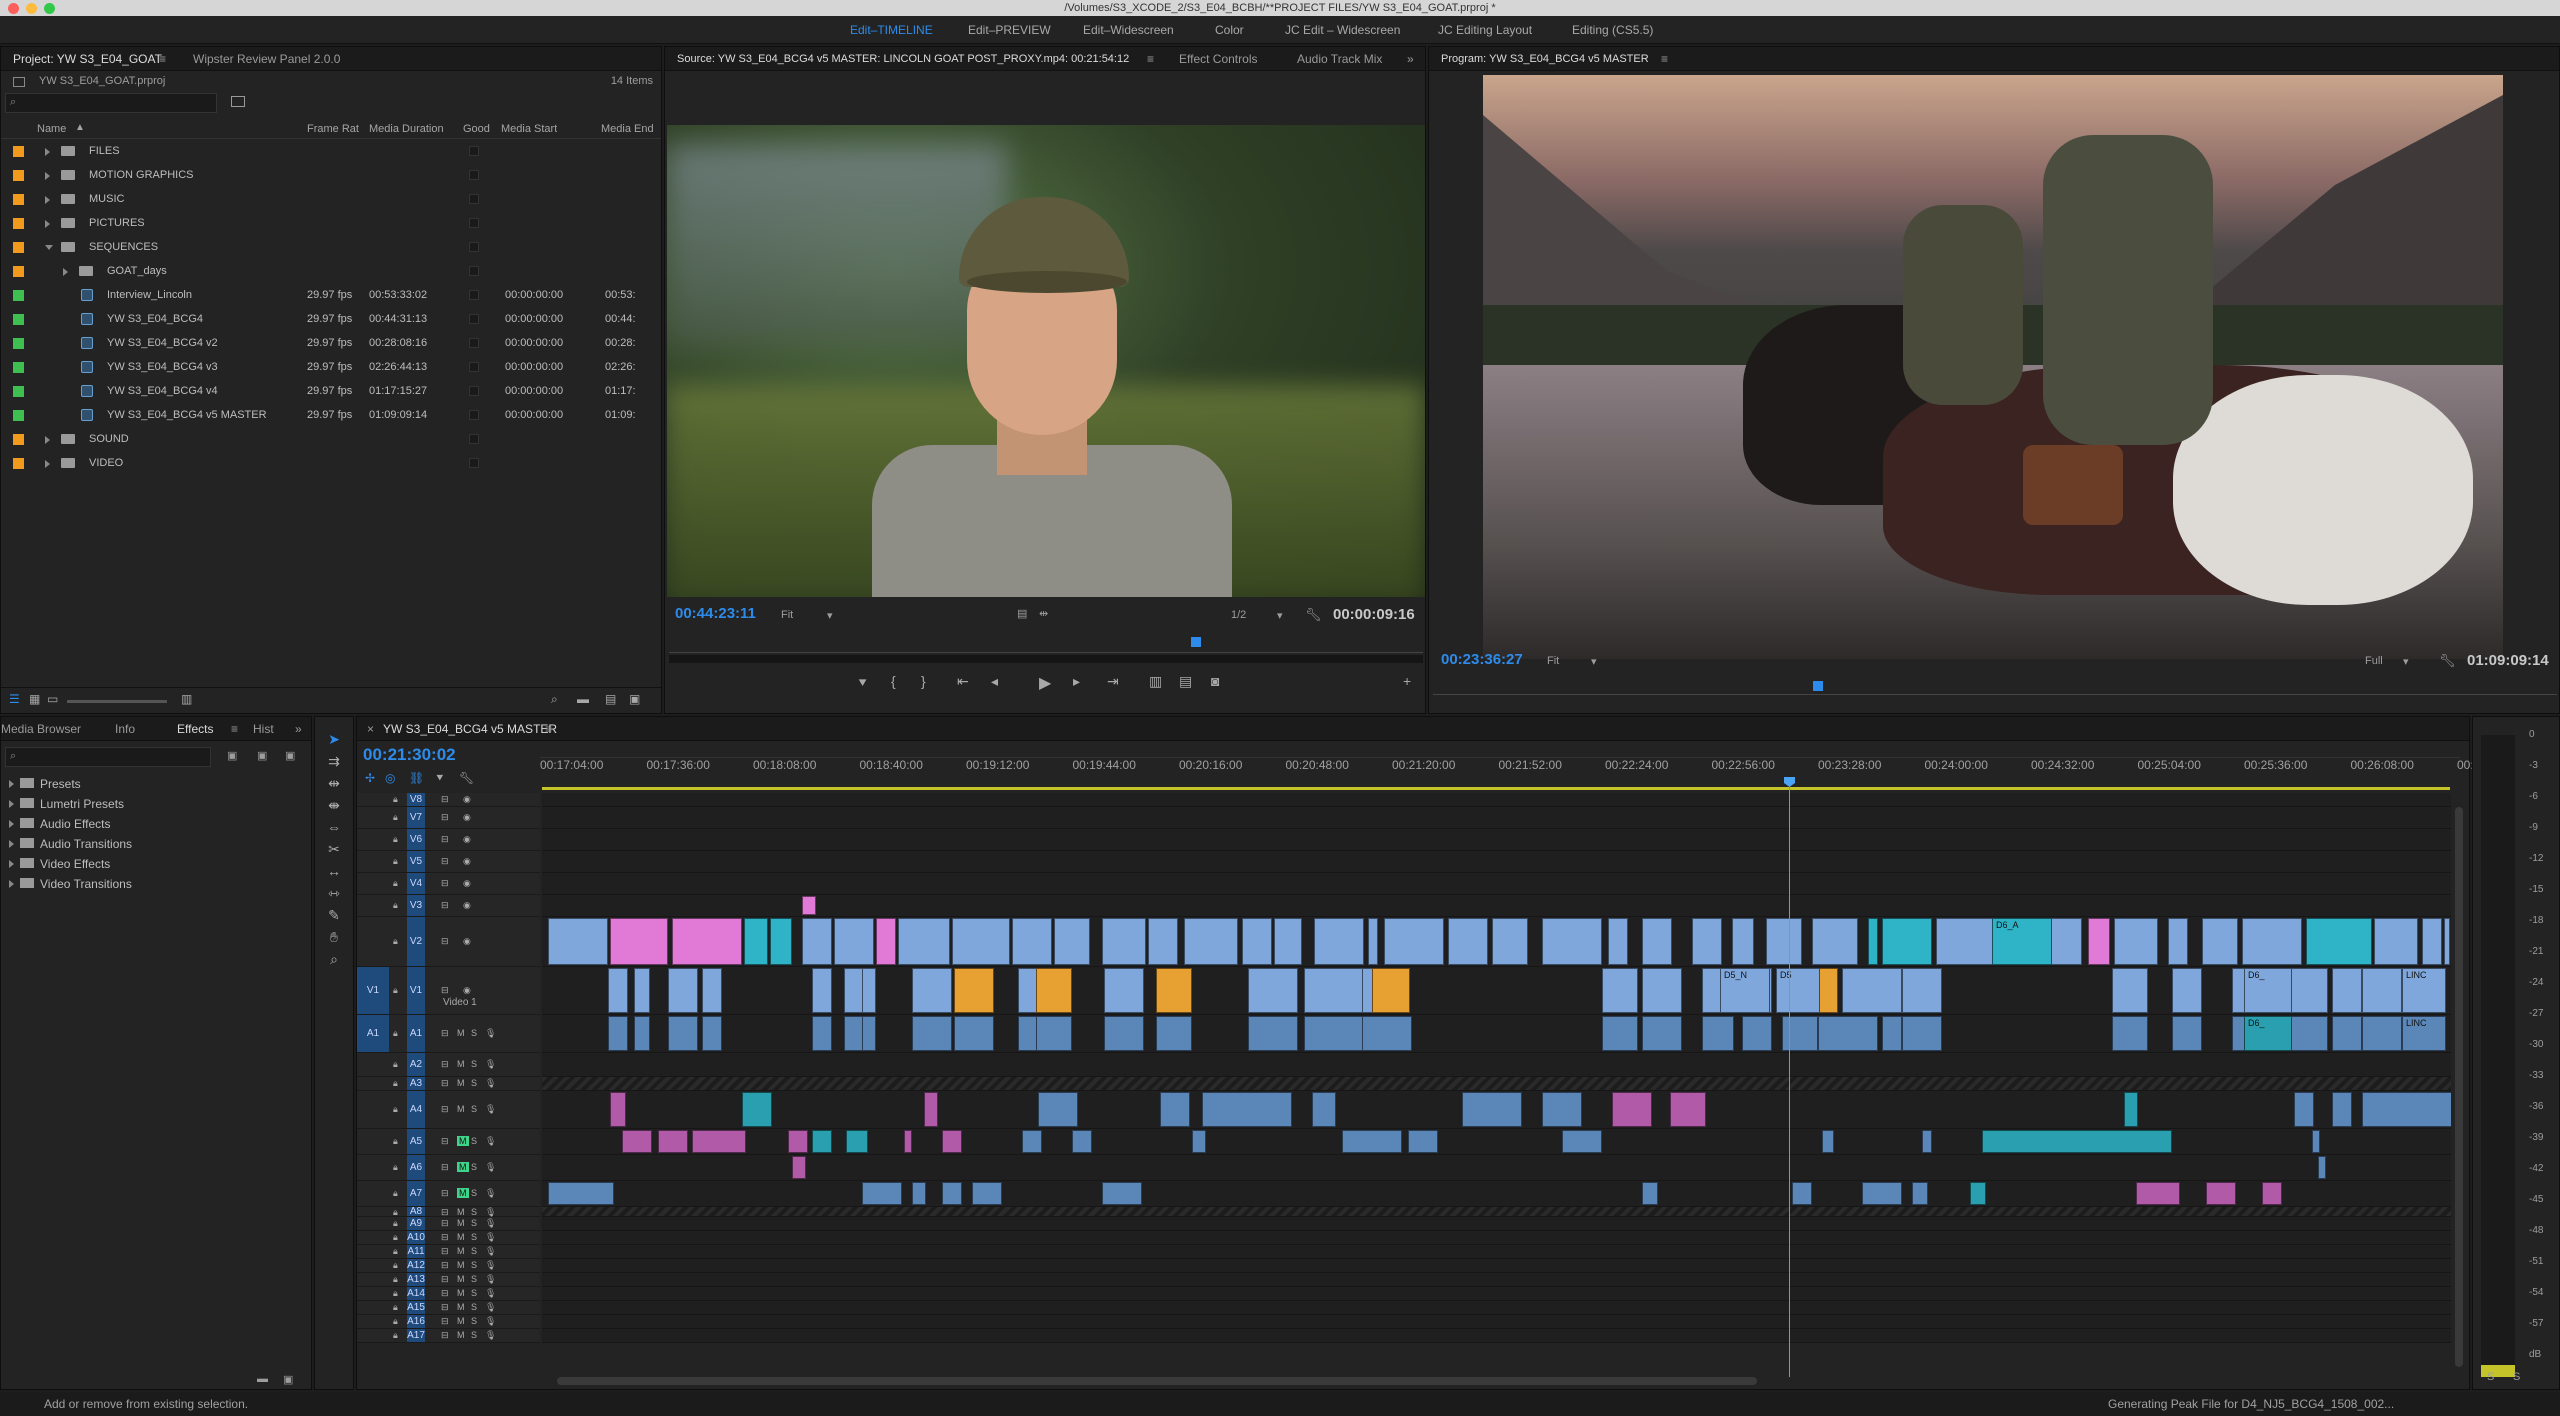 The height and width of the screenshot is (1416, 2560). What do you see at coordinates (1229, 30) in the screenshot?
I see `workspace-color: Color` at bounding box center [1229, 30].